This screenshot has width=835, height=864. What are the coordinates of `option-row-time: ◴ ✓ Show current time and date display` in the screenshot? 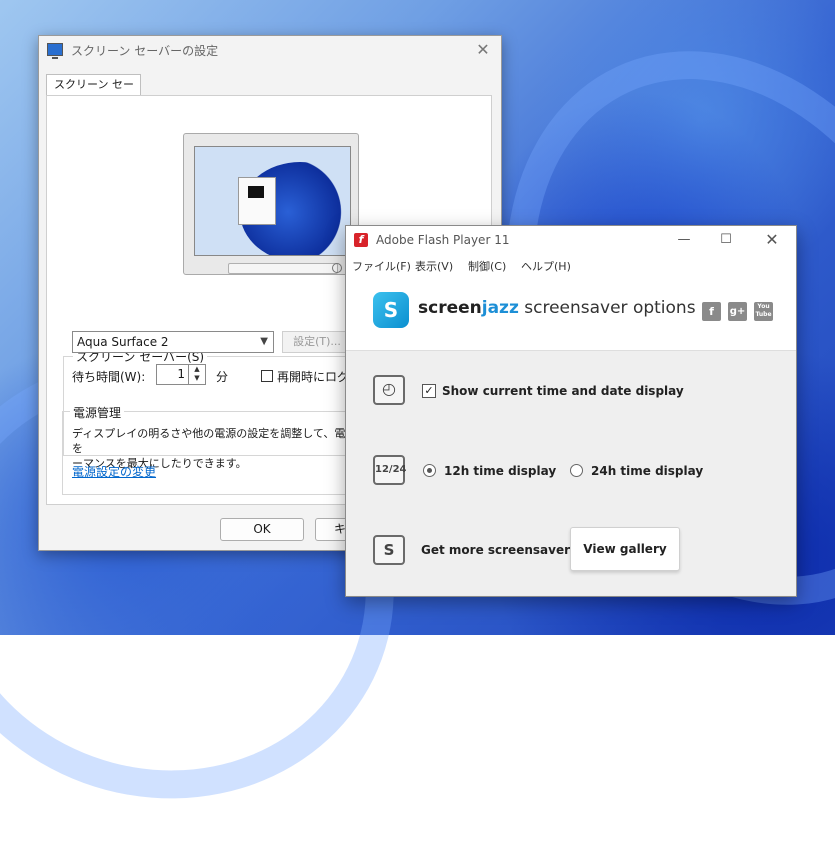 It's located at (571, 391).